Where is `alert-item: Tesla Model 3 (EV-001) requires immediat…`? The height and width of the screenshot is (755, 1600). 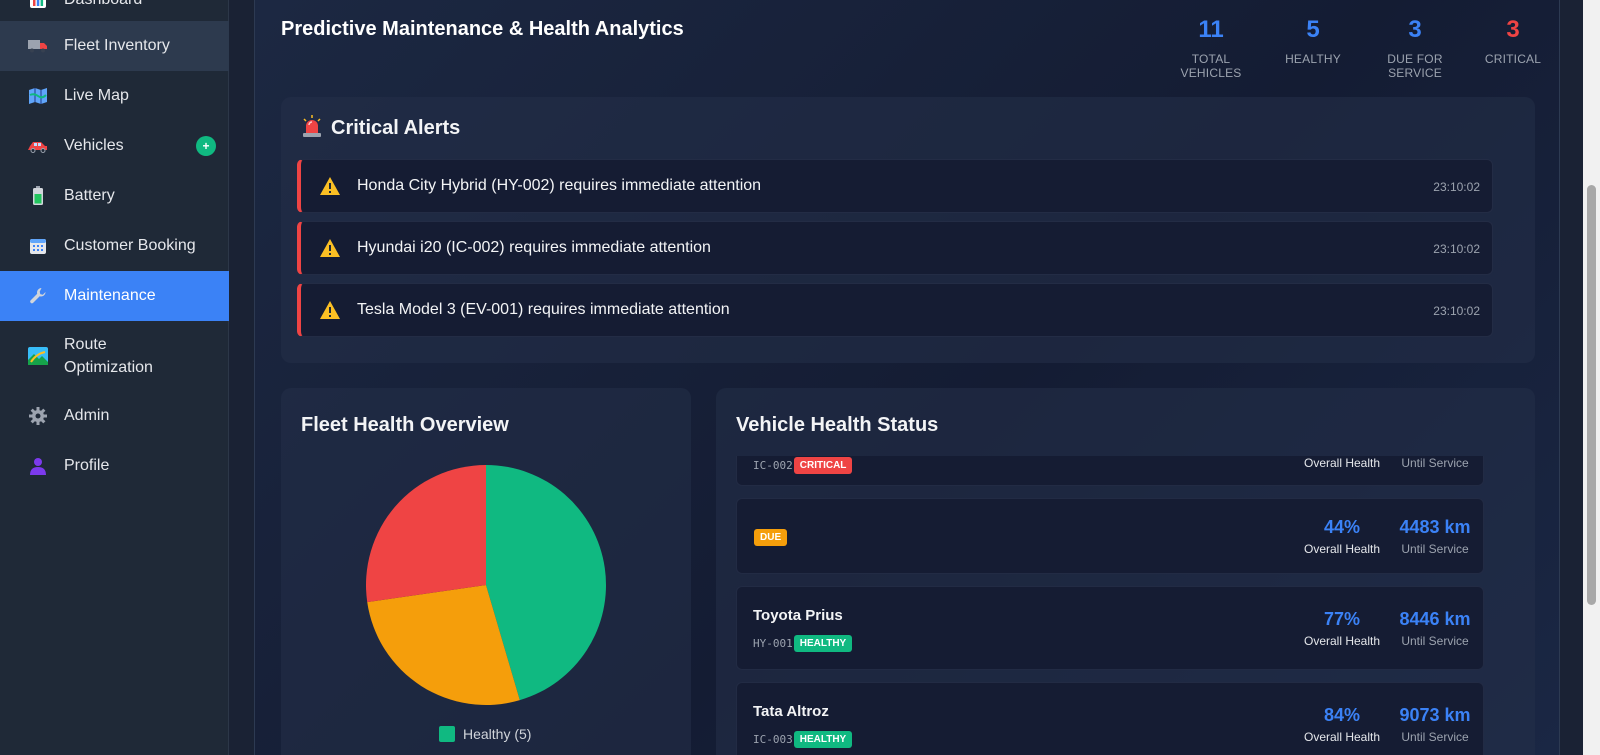
alert-item: Tesla Model 3 (EV-001) requires immediat… is located at coordinates (895, 310).